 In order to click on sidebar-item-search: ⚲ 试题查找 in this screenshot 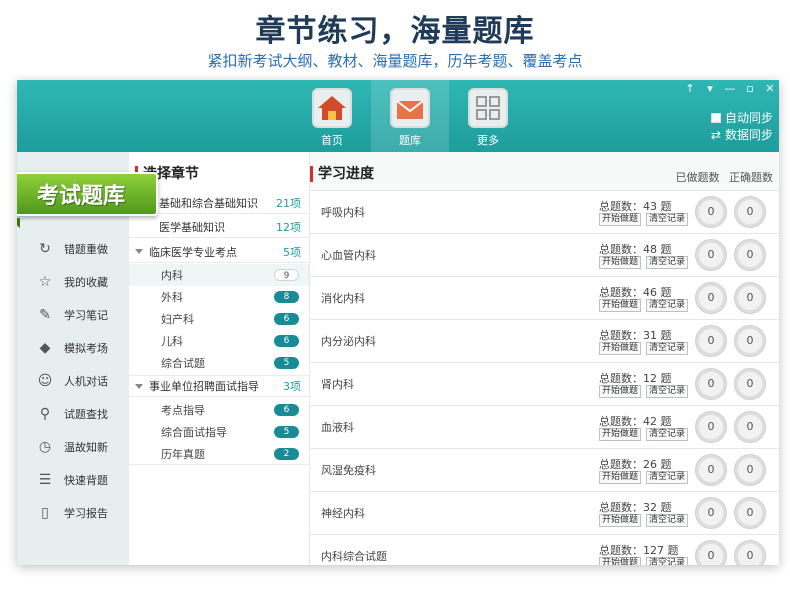, I will do `click(73, 413)`.